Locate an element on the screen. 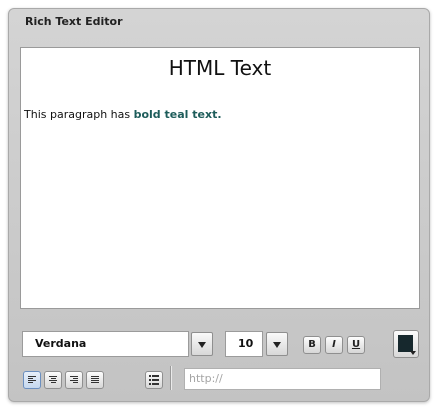 Image resolution: width=437 pixels, height=410 pixels. align-left-button is located at coordinates (32, 380).